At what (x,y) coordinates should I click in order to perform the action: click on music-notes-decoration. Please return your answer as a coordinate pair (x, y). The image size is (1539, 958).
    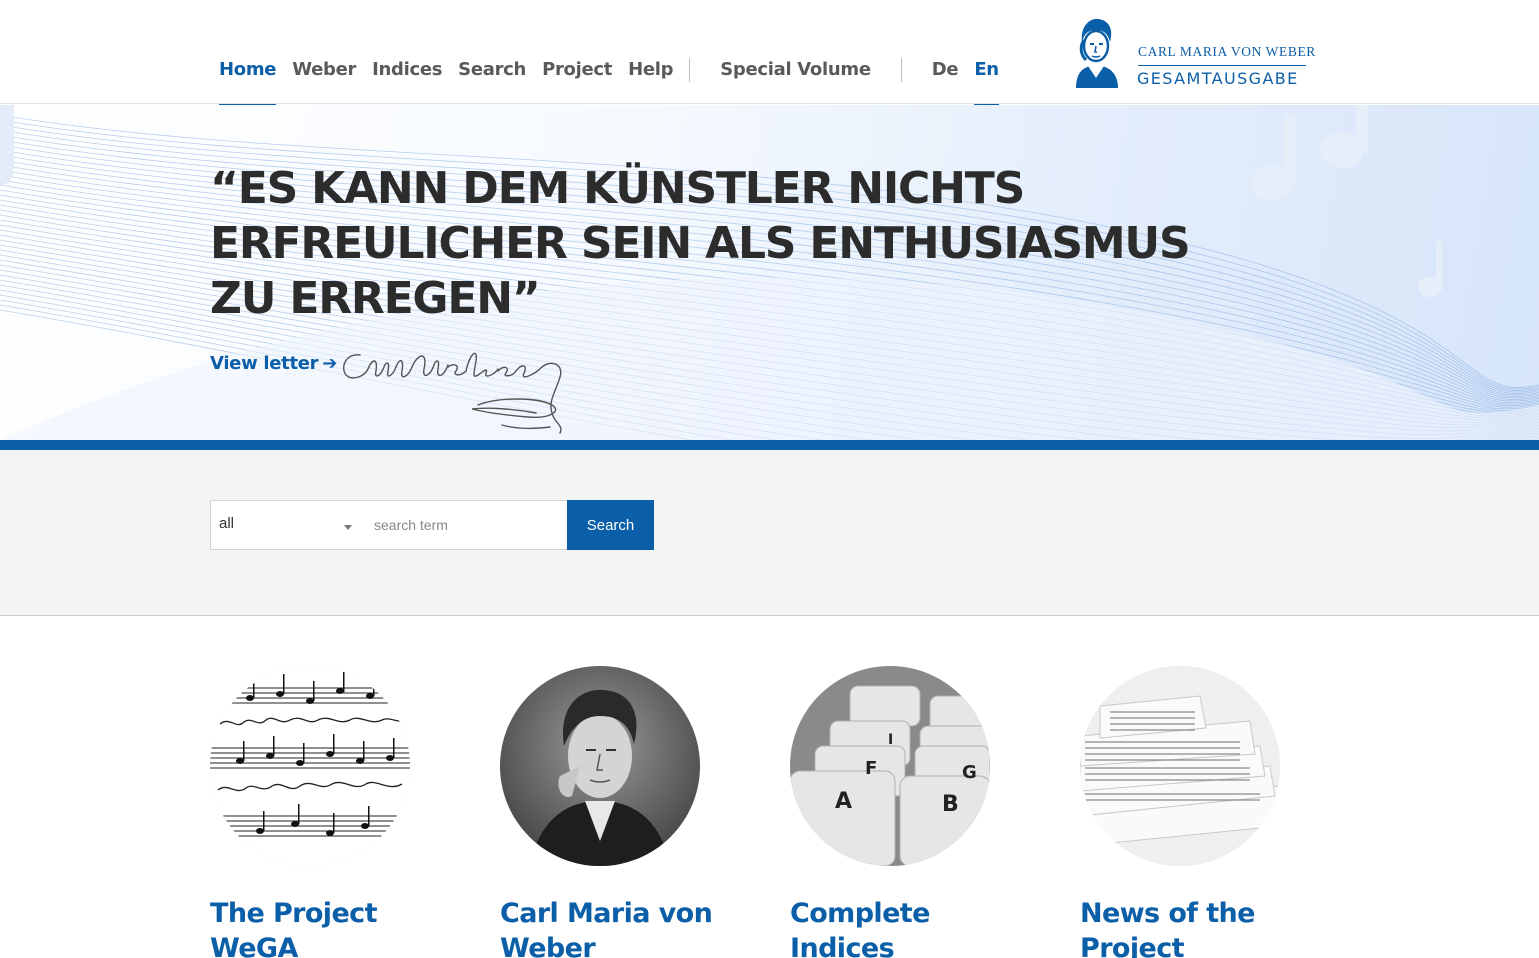
    Looking at the image, I should click on (1346, 201).